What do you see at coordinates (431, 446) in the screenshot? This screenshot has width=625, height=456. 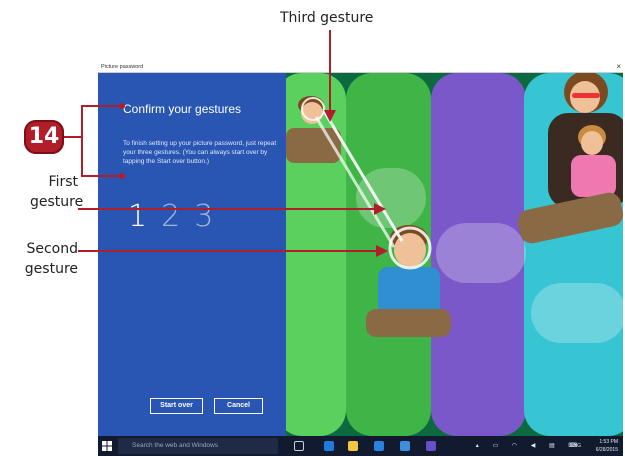 I see `settings-icon` at bounding box center [431, 446].